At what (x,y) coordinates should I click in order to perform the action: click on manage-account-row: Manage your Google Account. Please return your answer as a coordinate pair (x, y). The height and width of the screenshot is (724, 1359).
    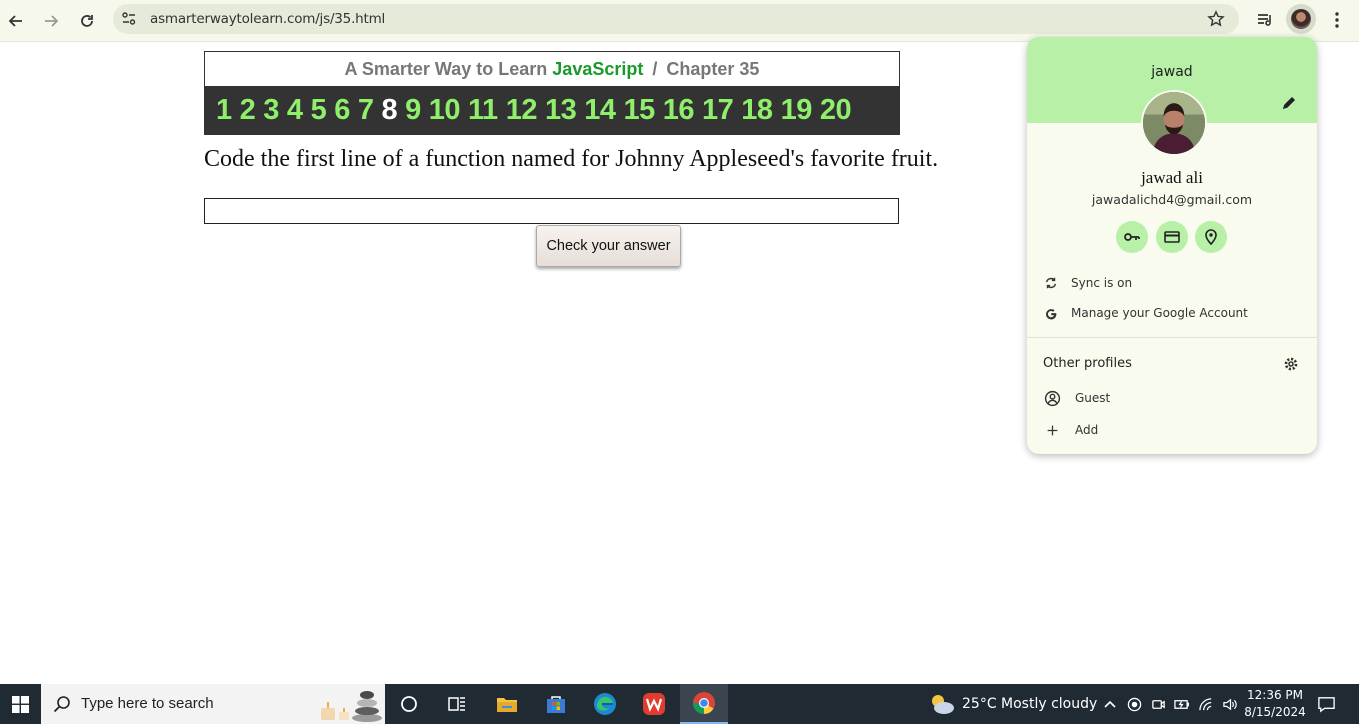
    Looking at the image, I should click on (1172, 313).